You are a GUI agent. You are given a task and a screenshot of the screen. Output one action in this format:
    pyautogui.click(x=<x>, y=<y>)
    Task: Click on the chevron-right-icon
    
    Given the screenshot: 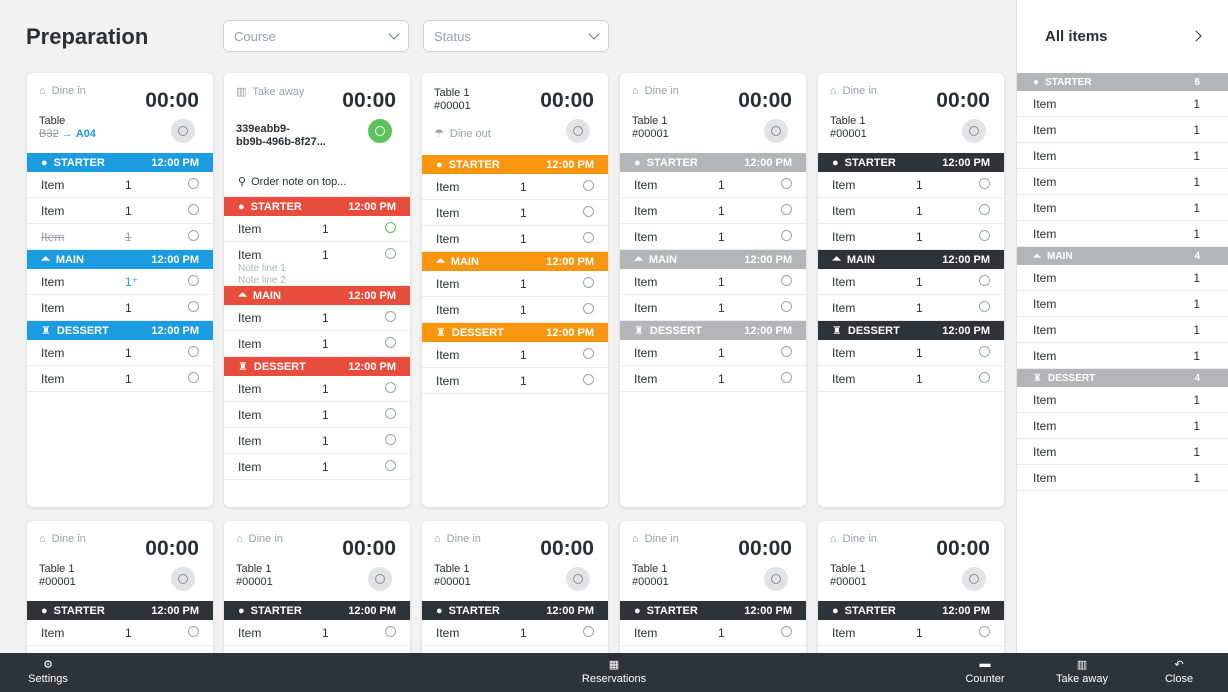 What is the action you would take?
    pyautogui.click(x=1196, y=36)
    